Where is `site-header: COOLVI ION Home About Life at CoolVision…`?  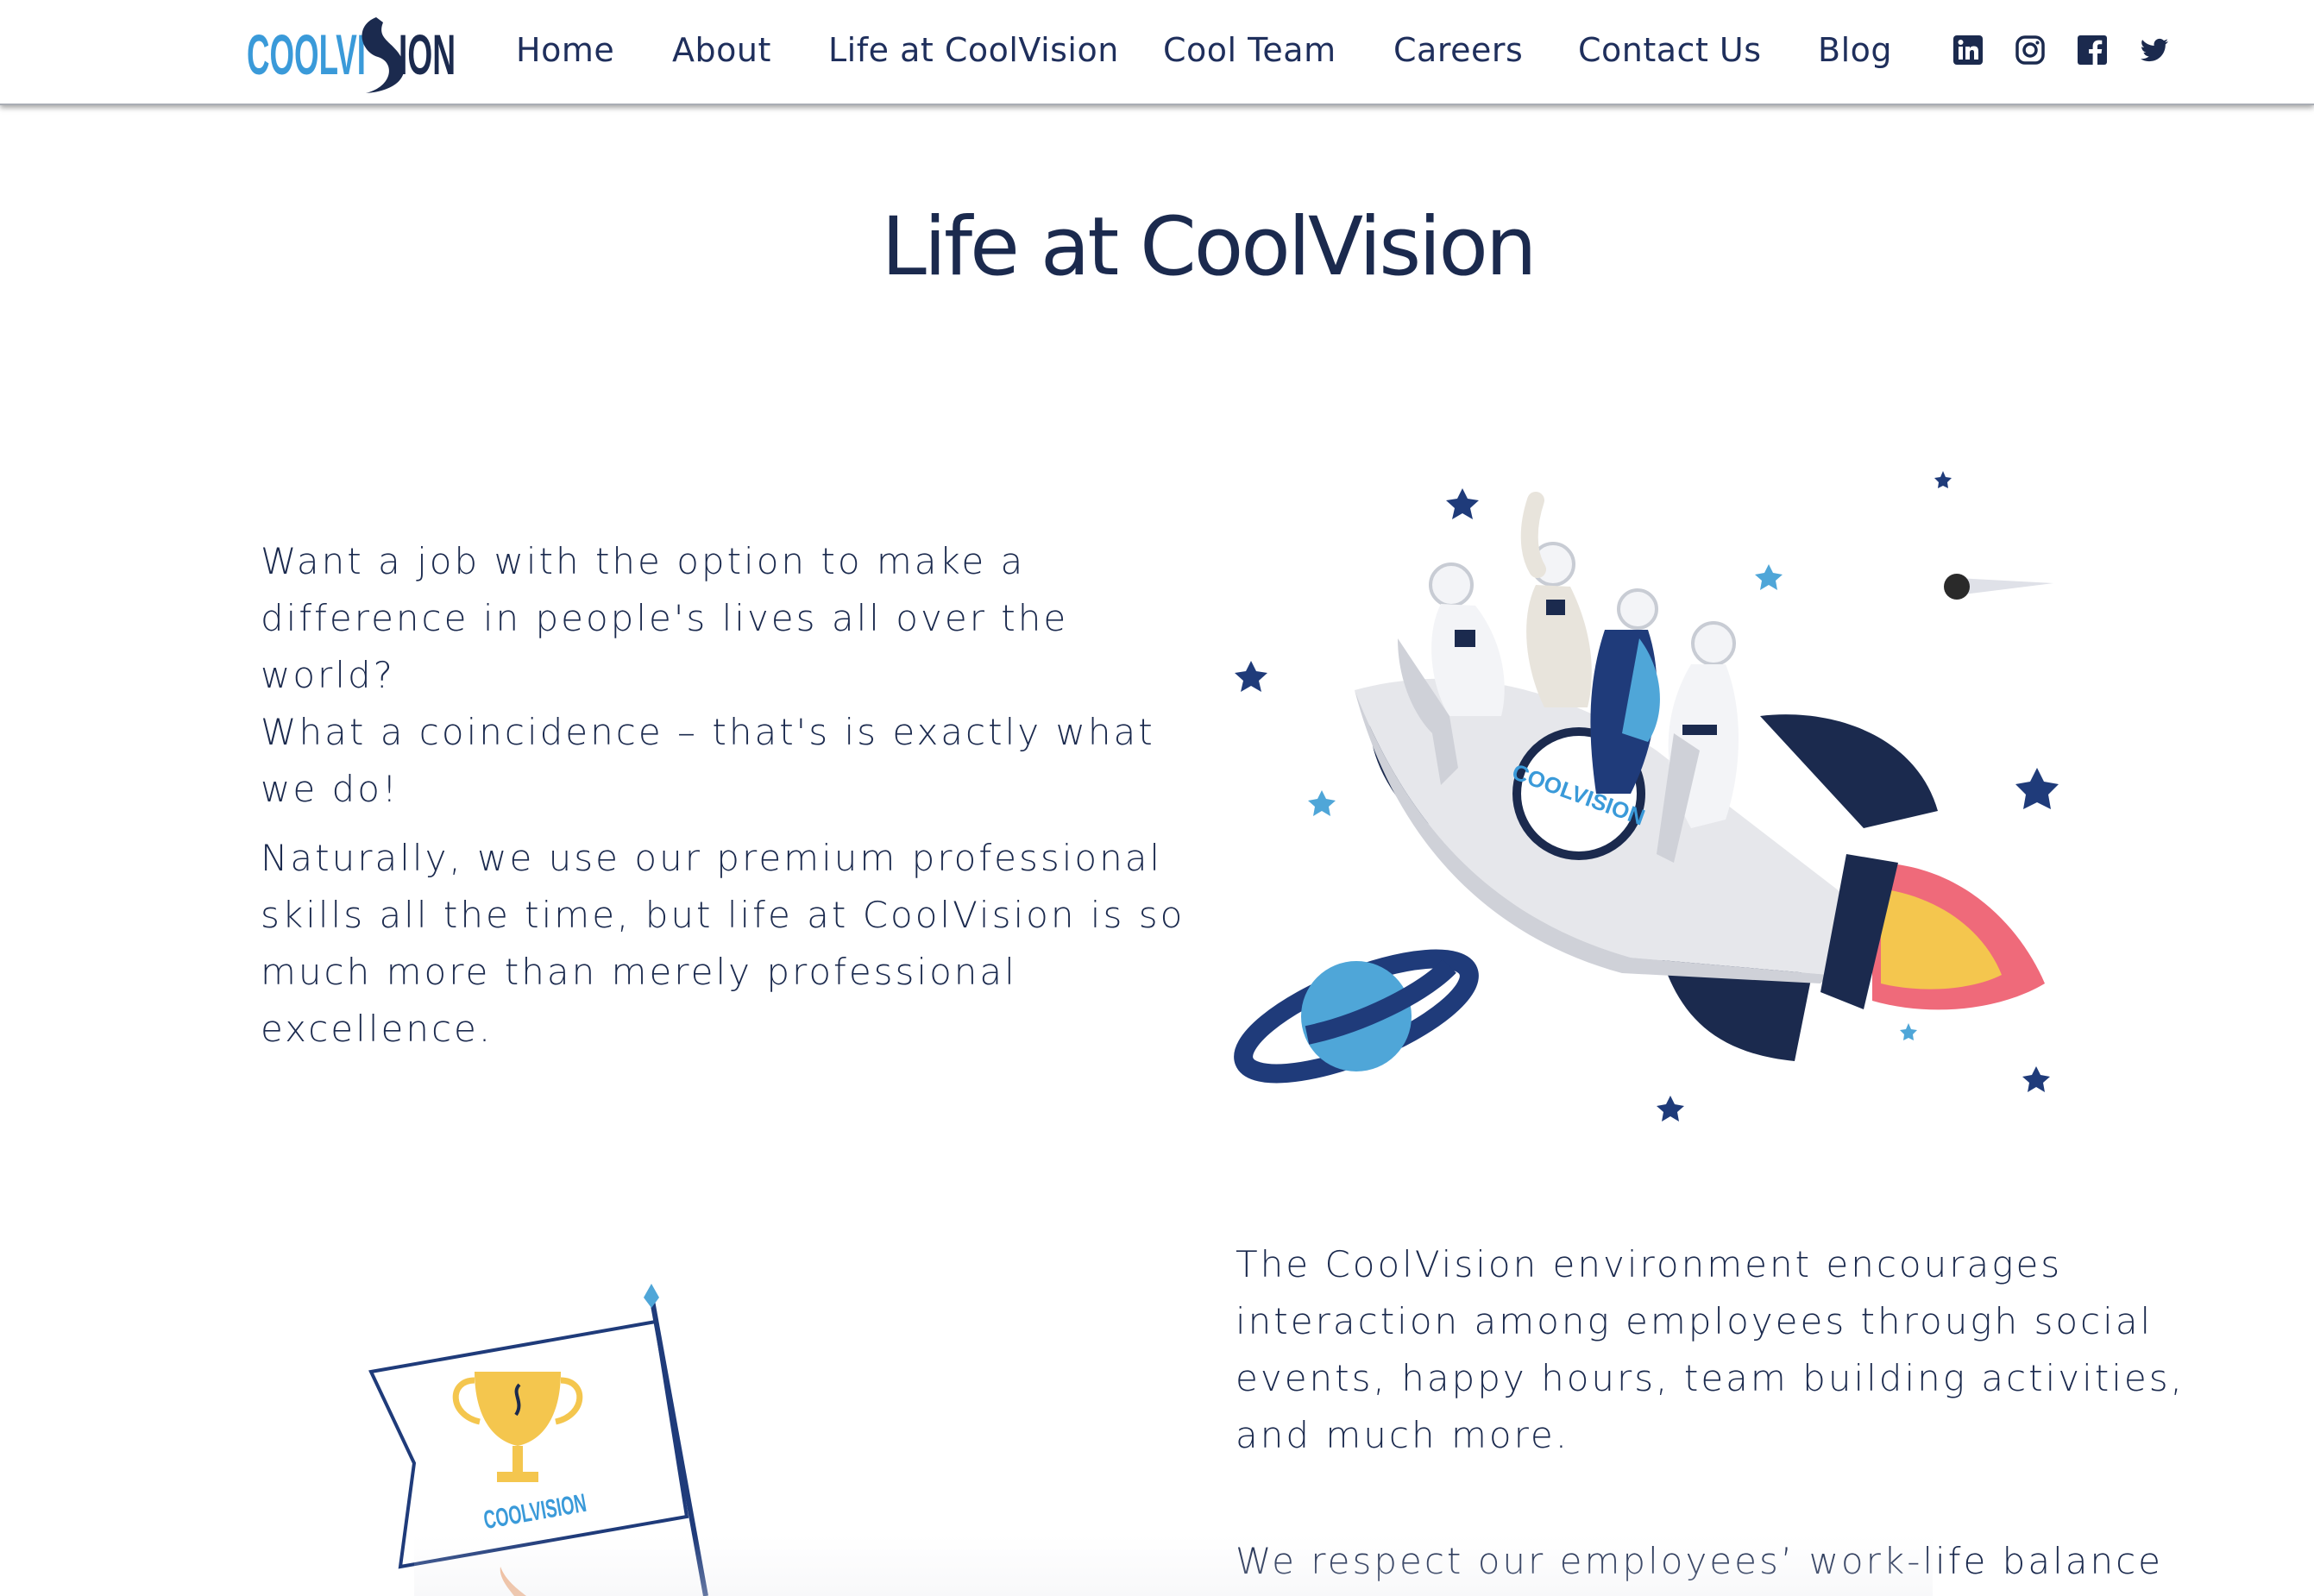 site-header: COOLVI ION Home About Life at CoolVision… is located at coordinates (1157, 52).